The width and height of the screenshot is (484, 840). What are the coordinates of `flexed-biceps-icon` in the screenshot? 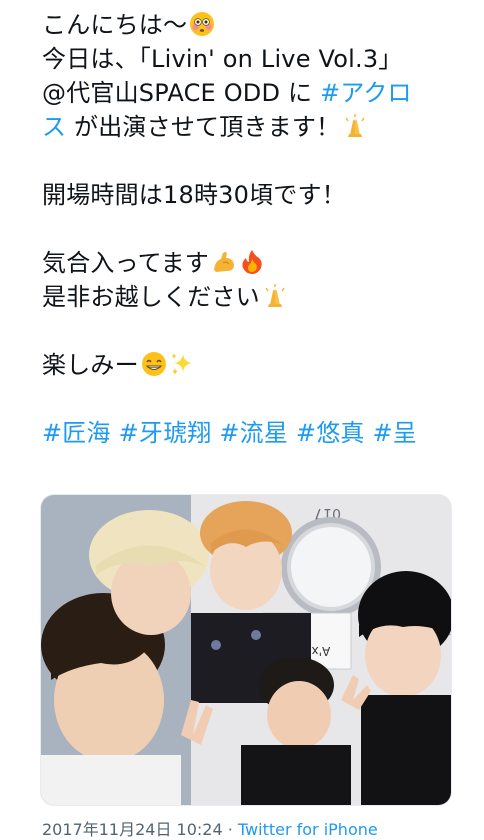 It's located at (224, 262).